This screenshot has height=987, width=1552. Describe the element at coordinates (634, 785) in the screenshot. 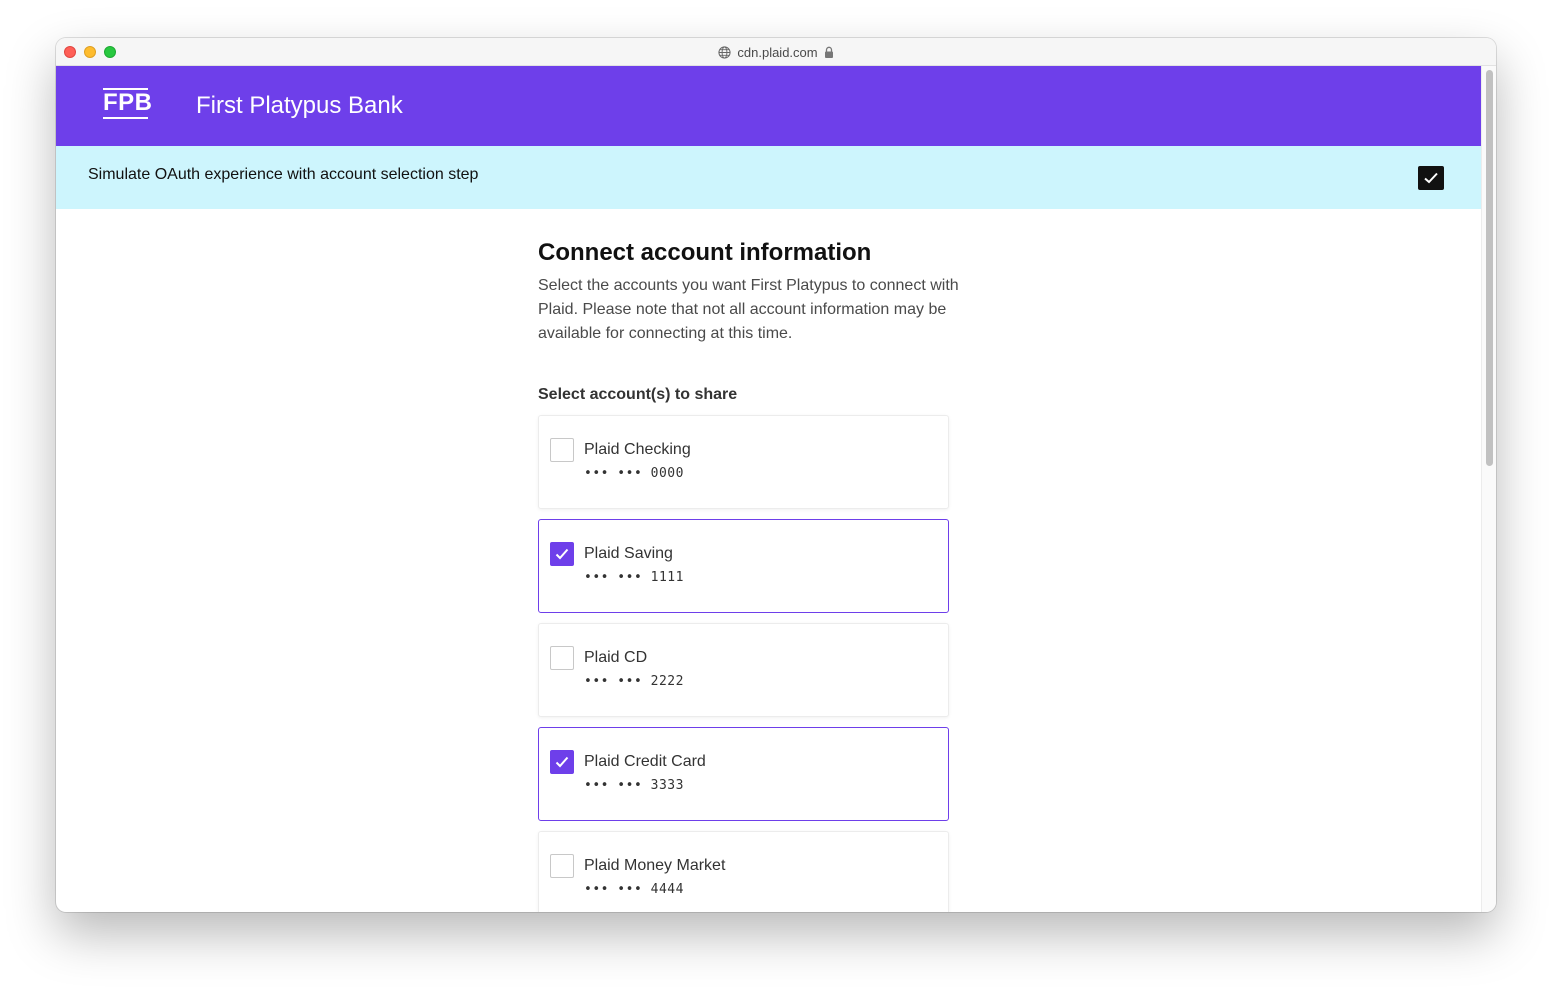

I see `account-mask: ••• ••• 3333` at that location.